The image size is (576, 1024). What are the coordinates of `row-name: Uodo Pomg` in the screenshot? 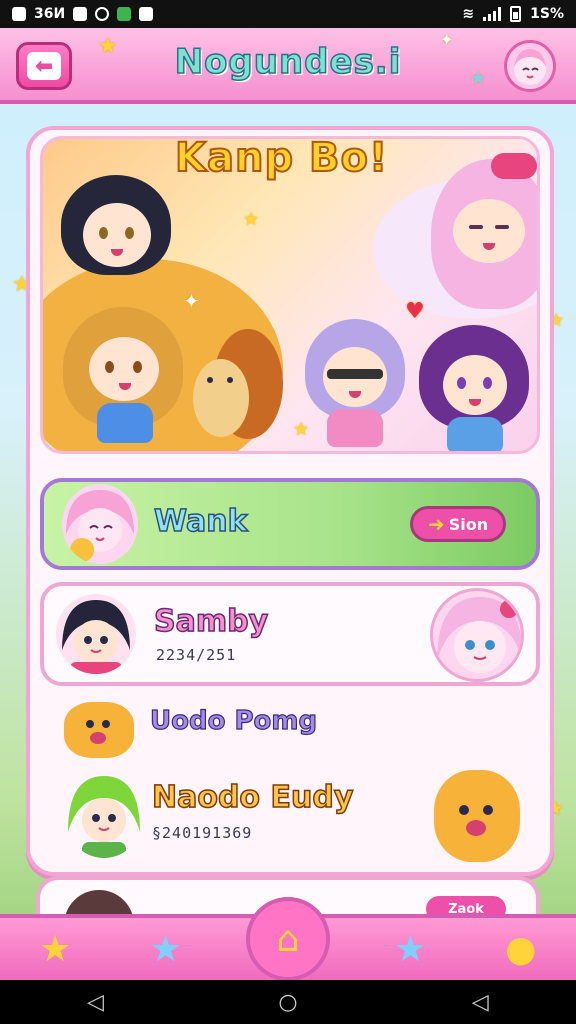 It's located at (233, 720).